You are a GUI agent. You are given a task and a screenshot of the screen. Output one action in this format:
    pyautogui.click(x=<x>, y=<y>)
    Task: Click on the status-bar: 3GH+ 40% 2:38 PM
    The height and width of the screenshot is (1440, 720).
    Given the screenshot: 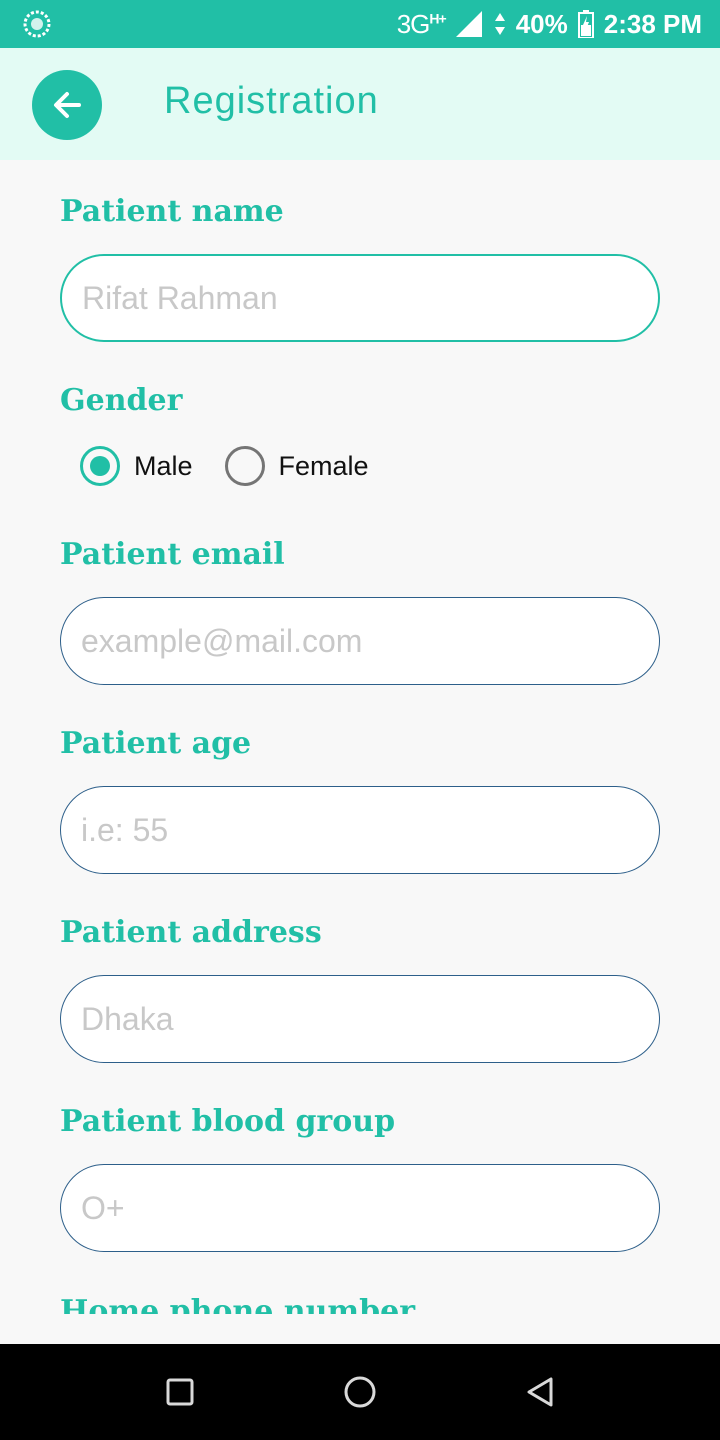 What is the action you would take?
    pyautogui.click(x=360, y=24)
    